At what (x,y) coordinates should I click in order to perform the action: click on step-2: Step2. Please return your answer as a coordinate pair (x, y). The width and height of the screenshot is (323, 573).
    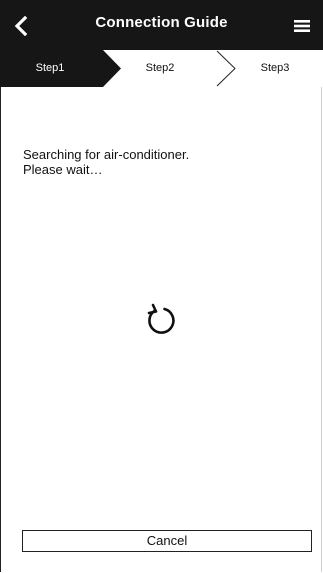
    Looking at the image, I should click on (160, 68).